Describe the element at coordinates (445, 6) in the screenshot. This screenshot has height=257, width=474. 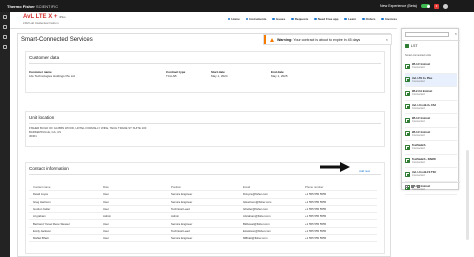
I see `avatar` at that location.